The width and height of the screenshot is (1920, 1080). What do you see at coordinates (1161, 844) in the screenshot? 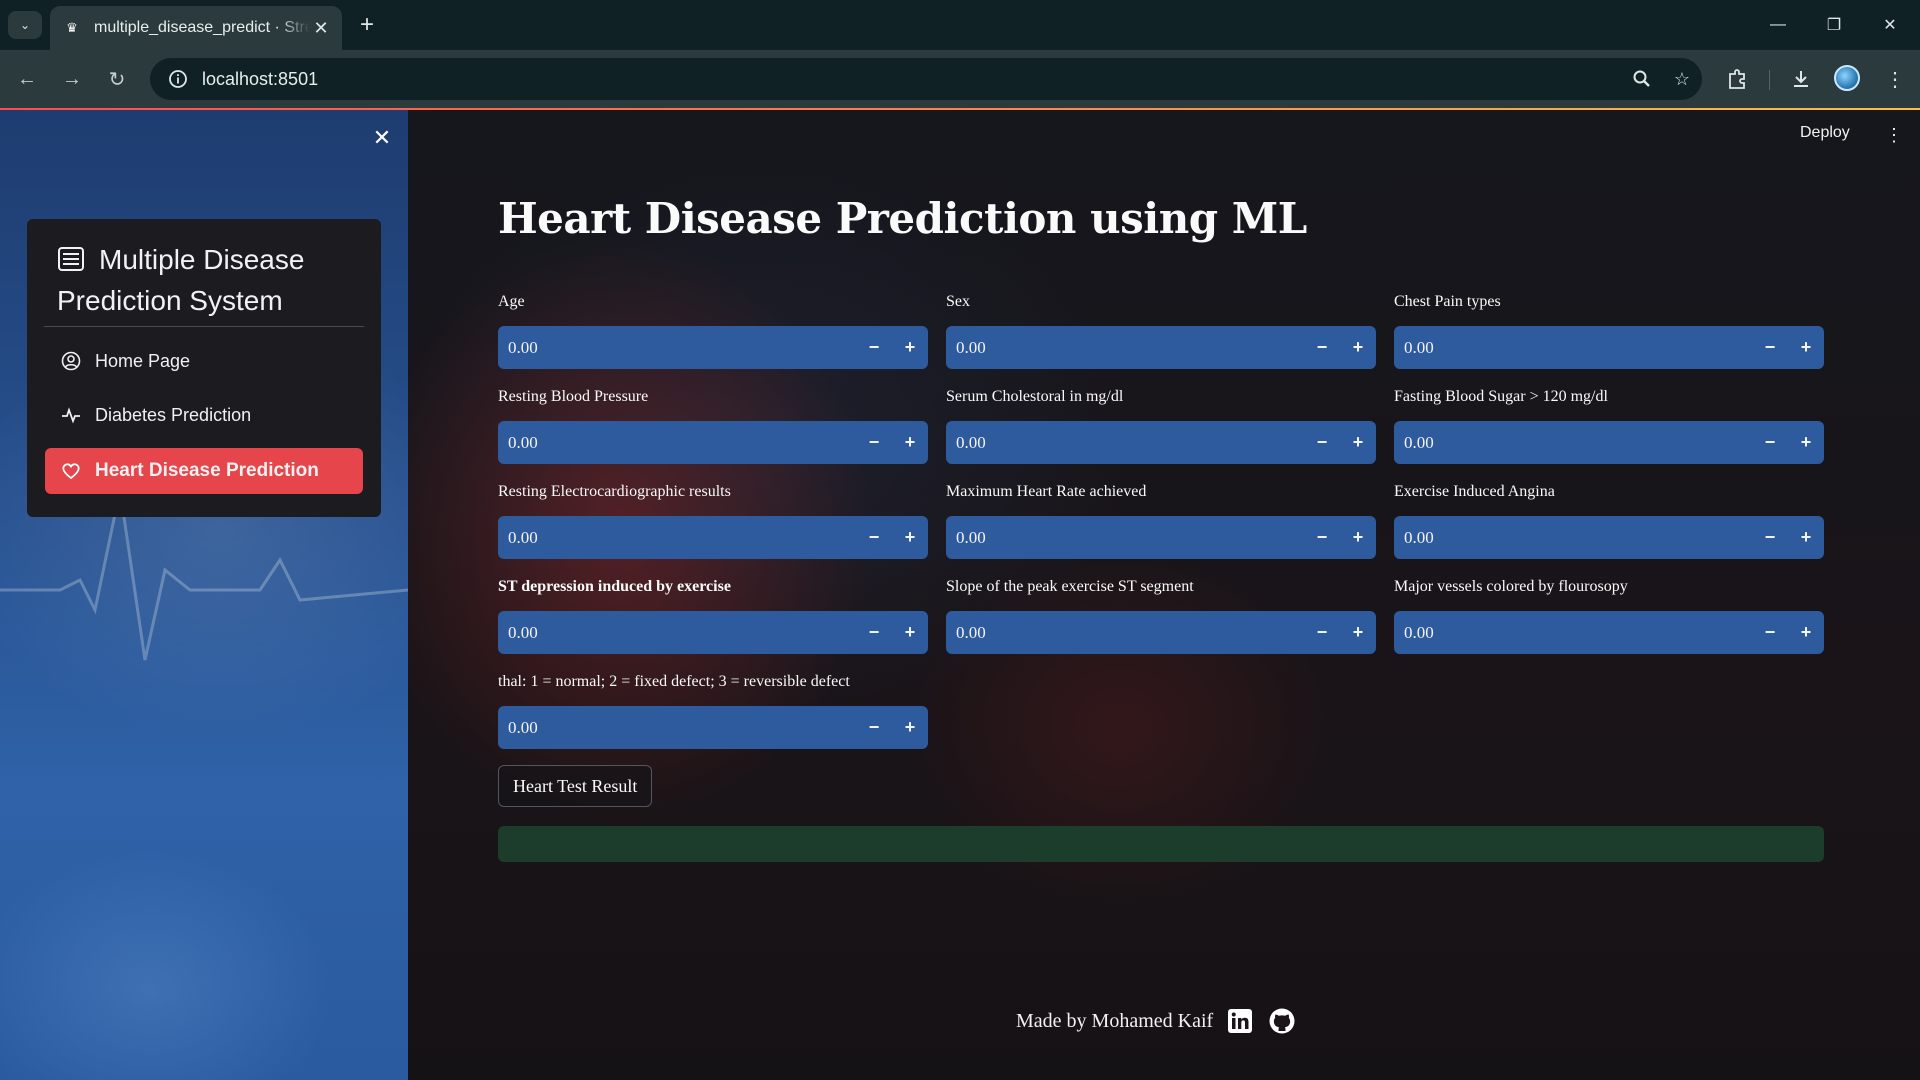
I see `result-message-box` at bounding box center [1161, 844].